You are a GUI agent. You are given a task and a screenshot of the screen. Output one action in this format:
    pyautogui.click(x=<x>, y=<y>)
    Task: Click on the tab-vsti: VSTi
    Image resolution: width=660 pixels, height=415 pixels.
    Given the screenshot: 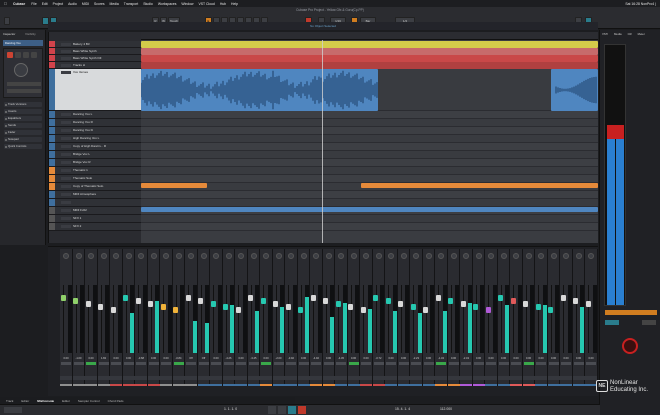 What is the action you would take?
    pyautogui.click(x=605, y=35)
    